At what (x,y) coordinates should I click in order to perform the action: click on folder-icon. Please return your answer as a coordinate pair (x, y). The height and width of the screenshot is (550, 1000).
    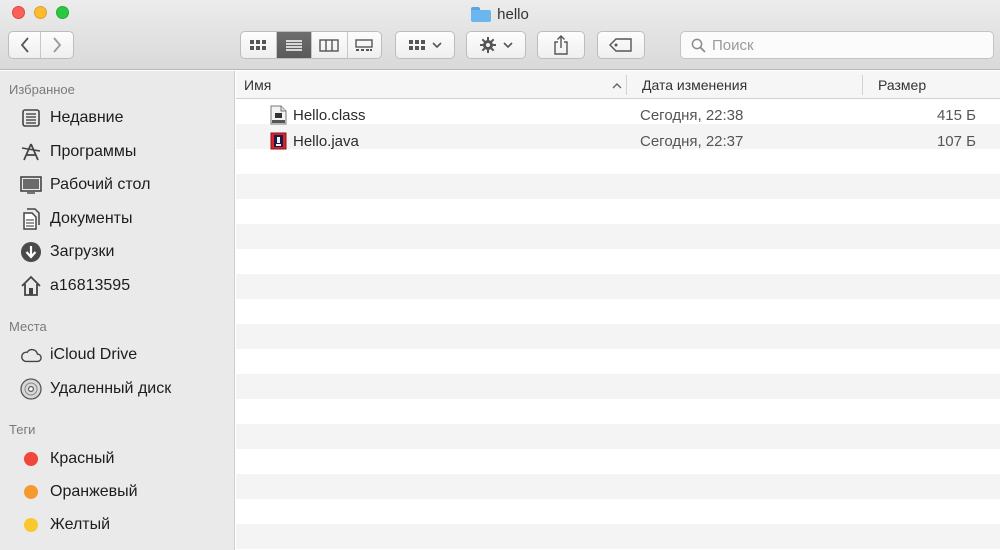
    Looking at the image, I should click on (481, 14).